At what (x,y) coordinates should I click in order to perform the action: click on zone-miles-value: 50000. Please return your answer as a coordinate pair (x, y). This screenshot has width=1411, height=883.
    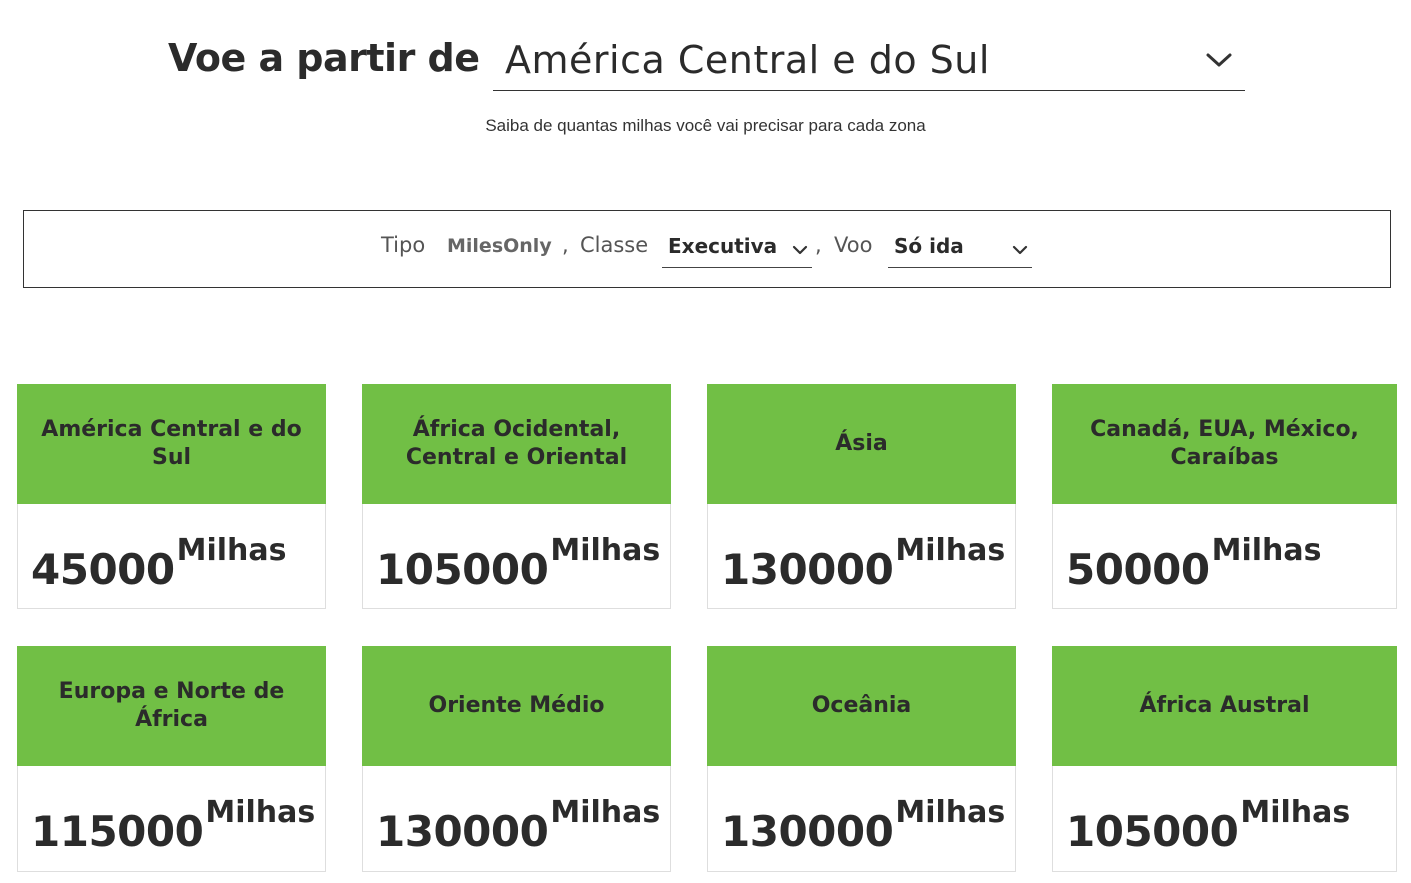
    Looking at the image, I should click on (1138, 569).